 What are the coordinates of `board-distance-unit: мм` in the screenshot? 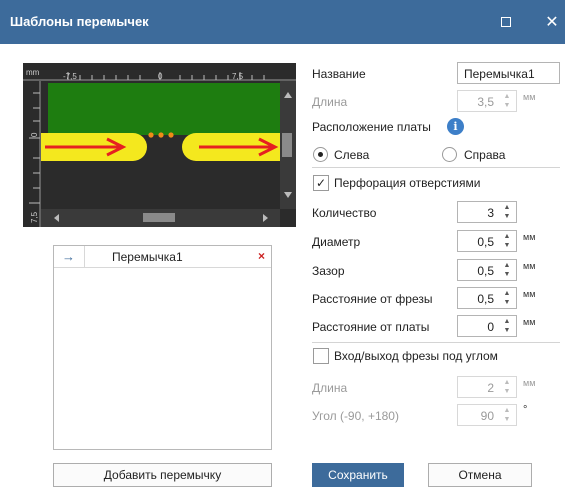 It's located at (529, 322).